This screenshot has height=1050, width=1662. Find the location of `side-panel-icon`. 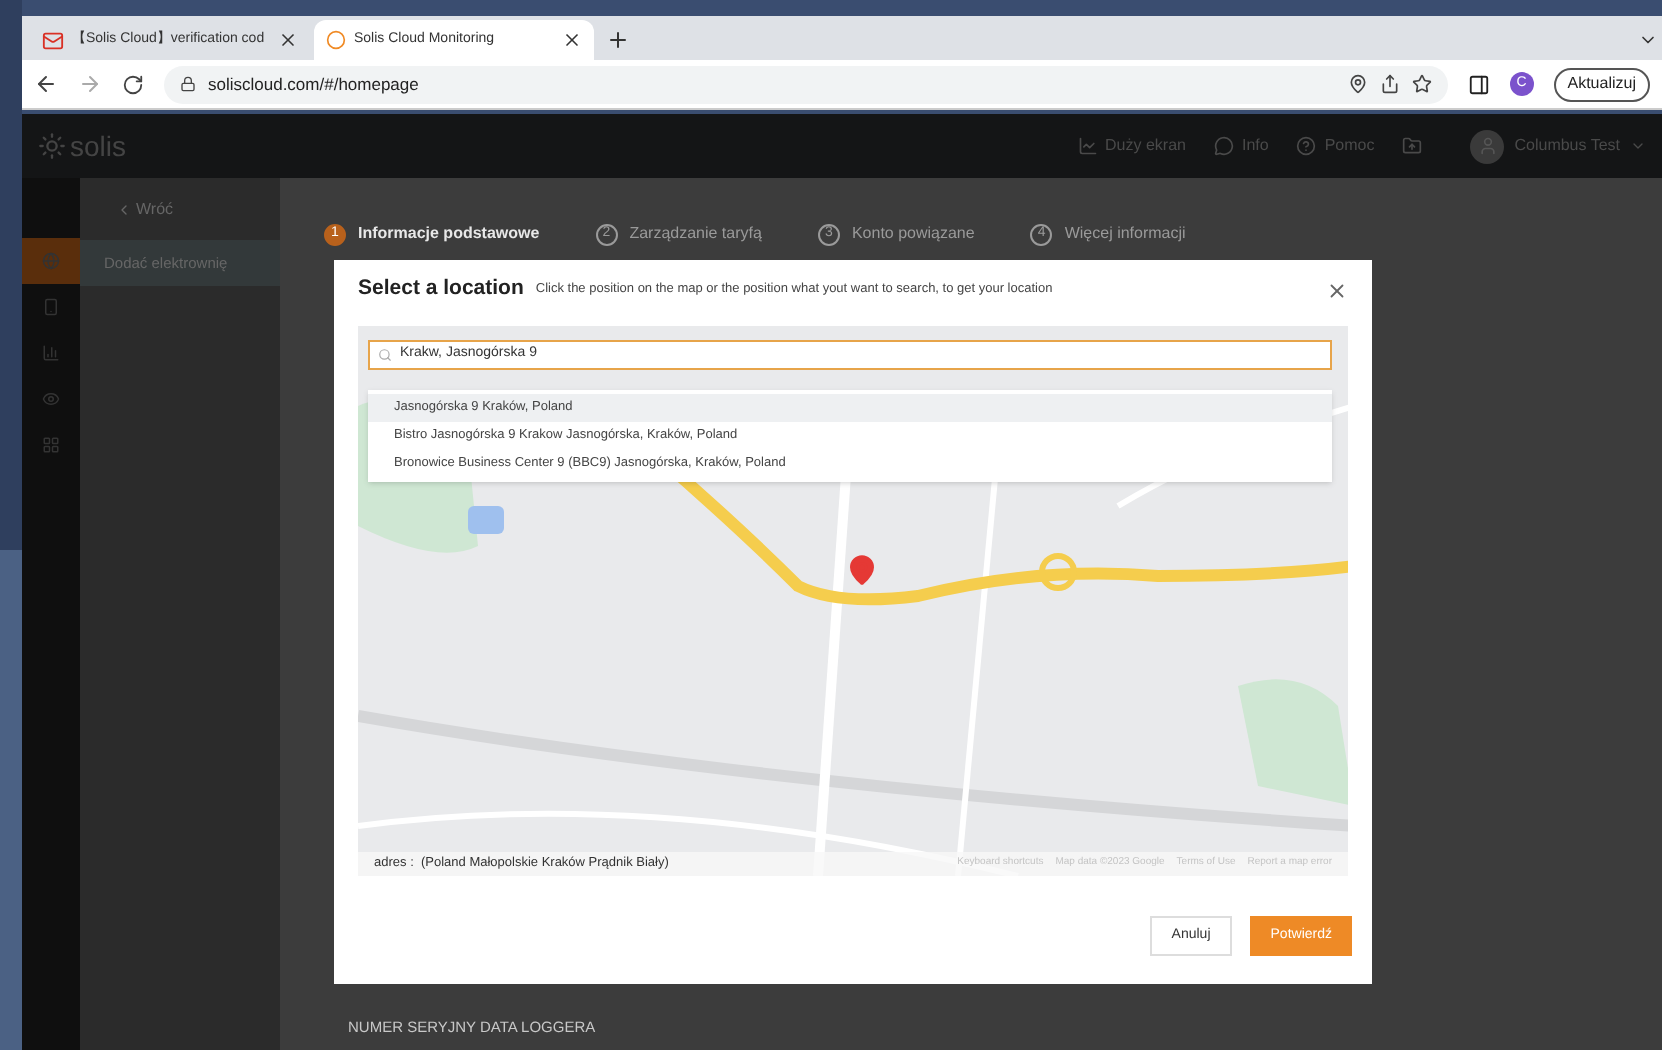

side-panel-icon is located at coordinates (1478, 84).